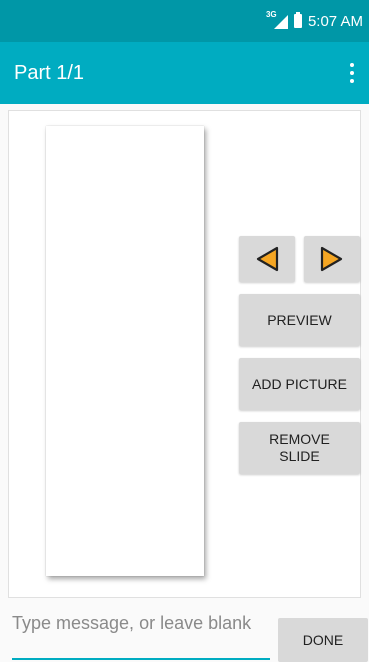 The width and height of the screenshot is (369, 662). I want to click on page-title: Part 1/1, so click(49, 73).